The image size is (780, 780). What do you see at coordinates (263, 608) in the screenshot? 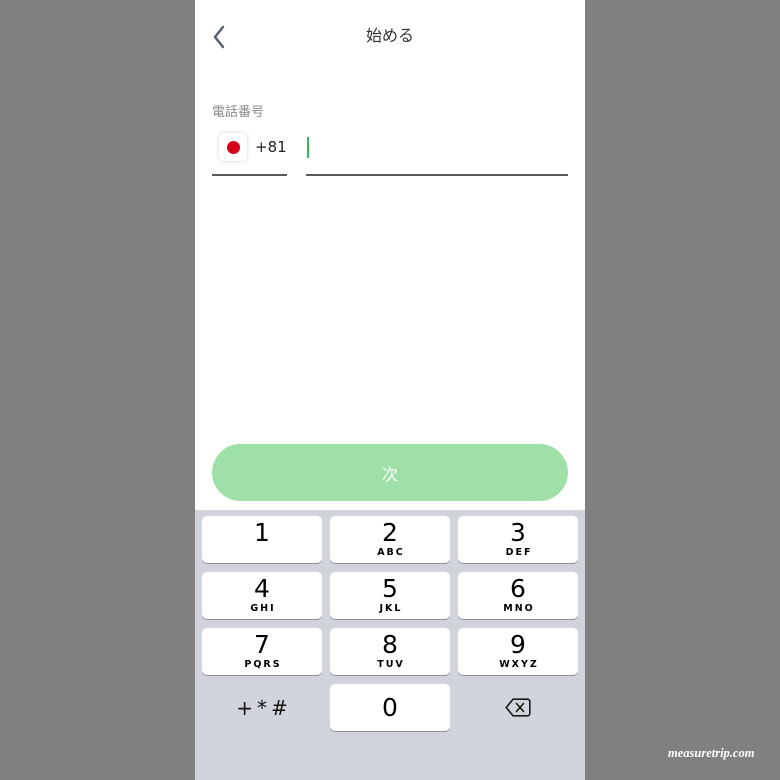
I see `key-letters: GHI` at bounding box center [263, 608].